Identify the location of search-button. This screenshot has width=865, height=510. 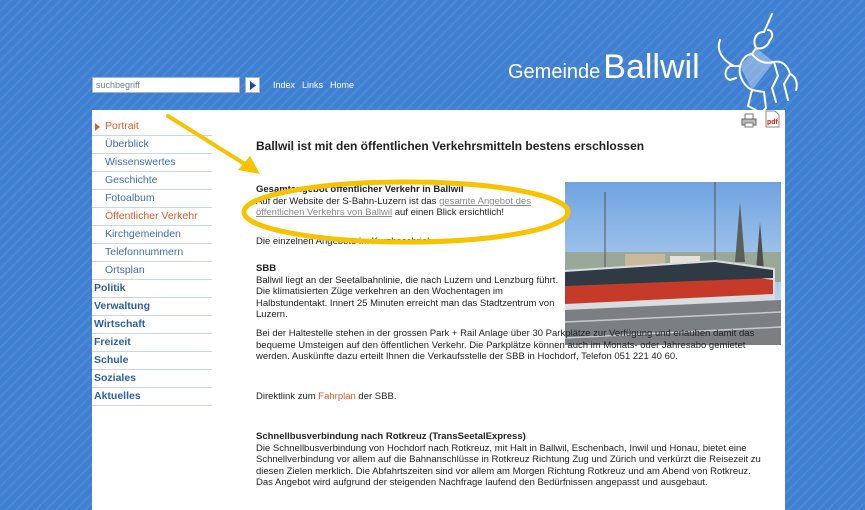
(252, 85).